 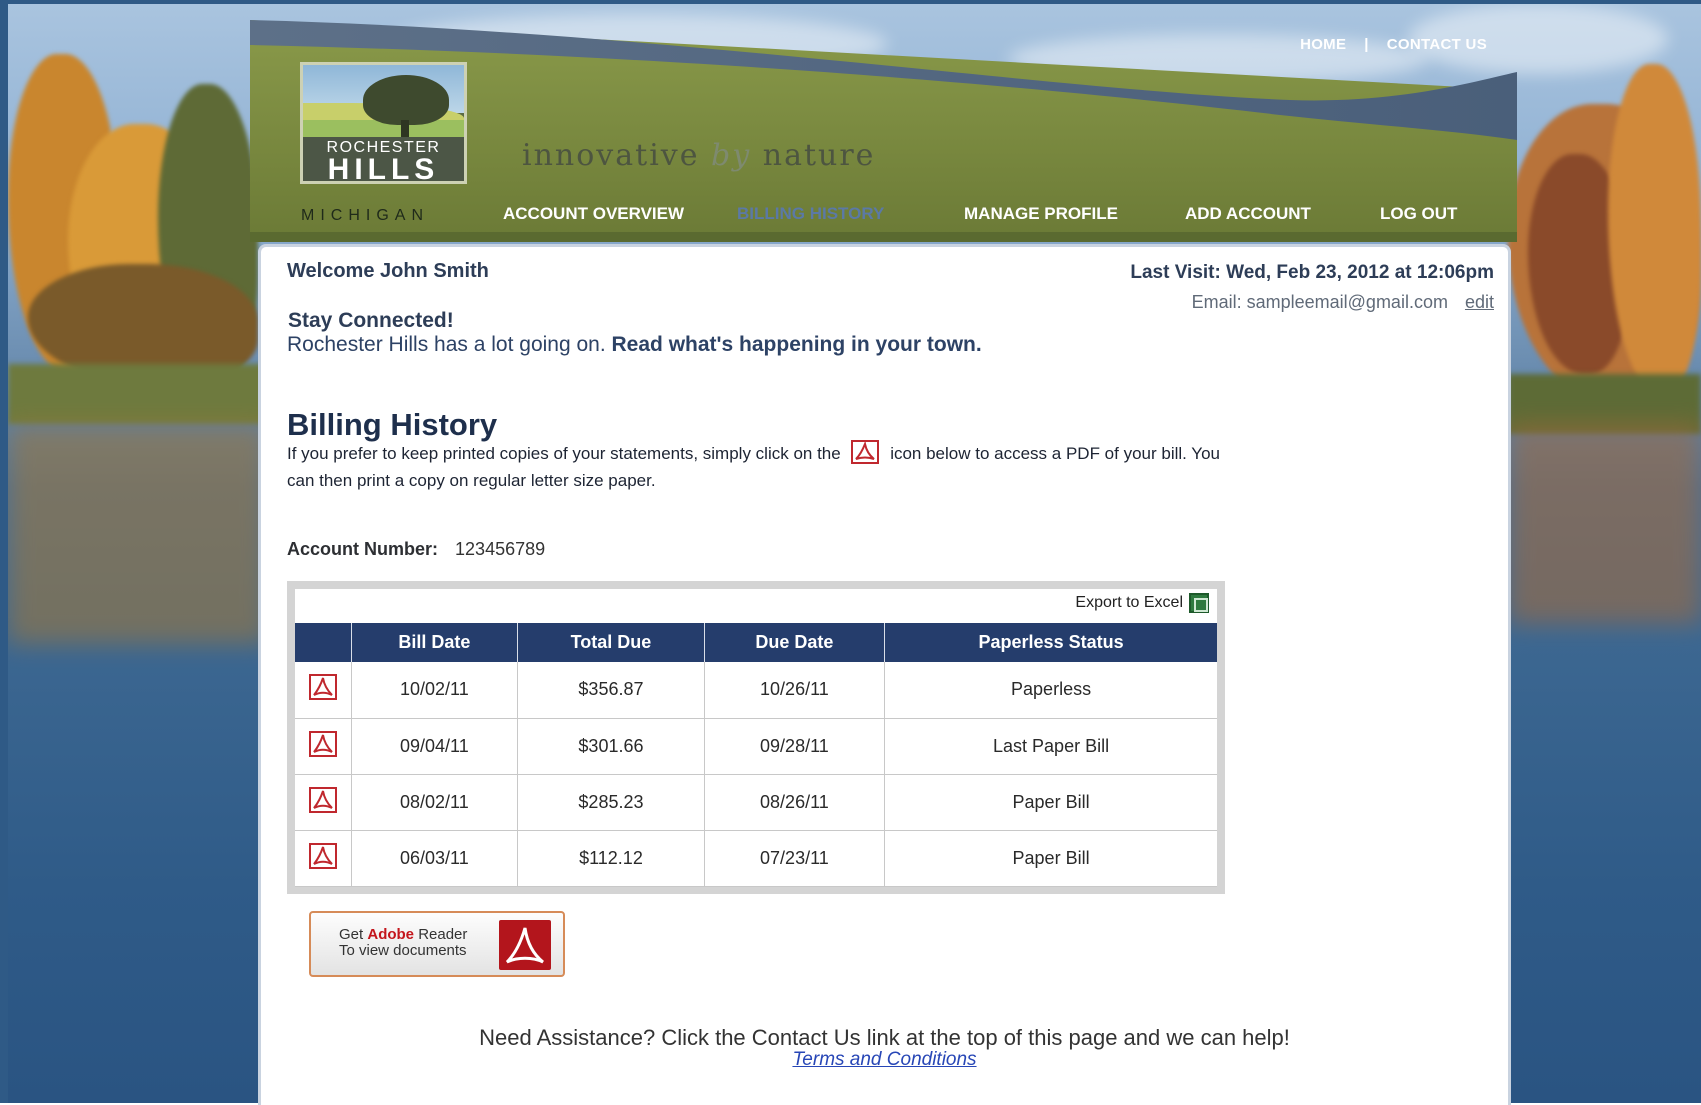 I want to click on column-header-pdf, so click(x=323, y=642).